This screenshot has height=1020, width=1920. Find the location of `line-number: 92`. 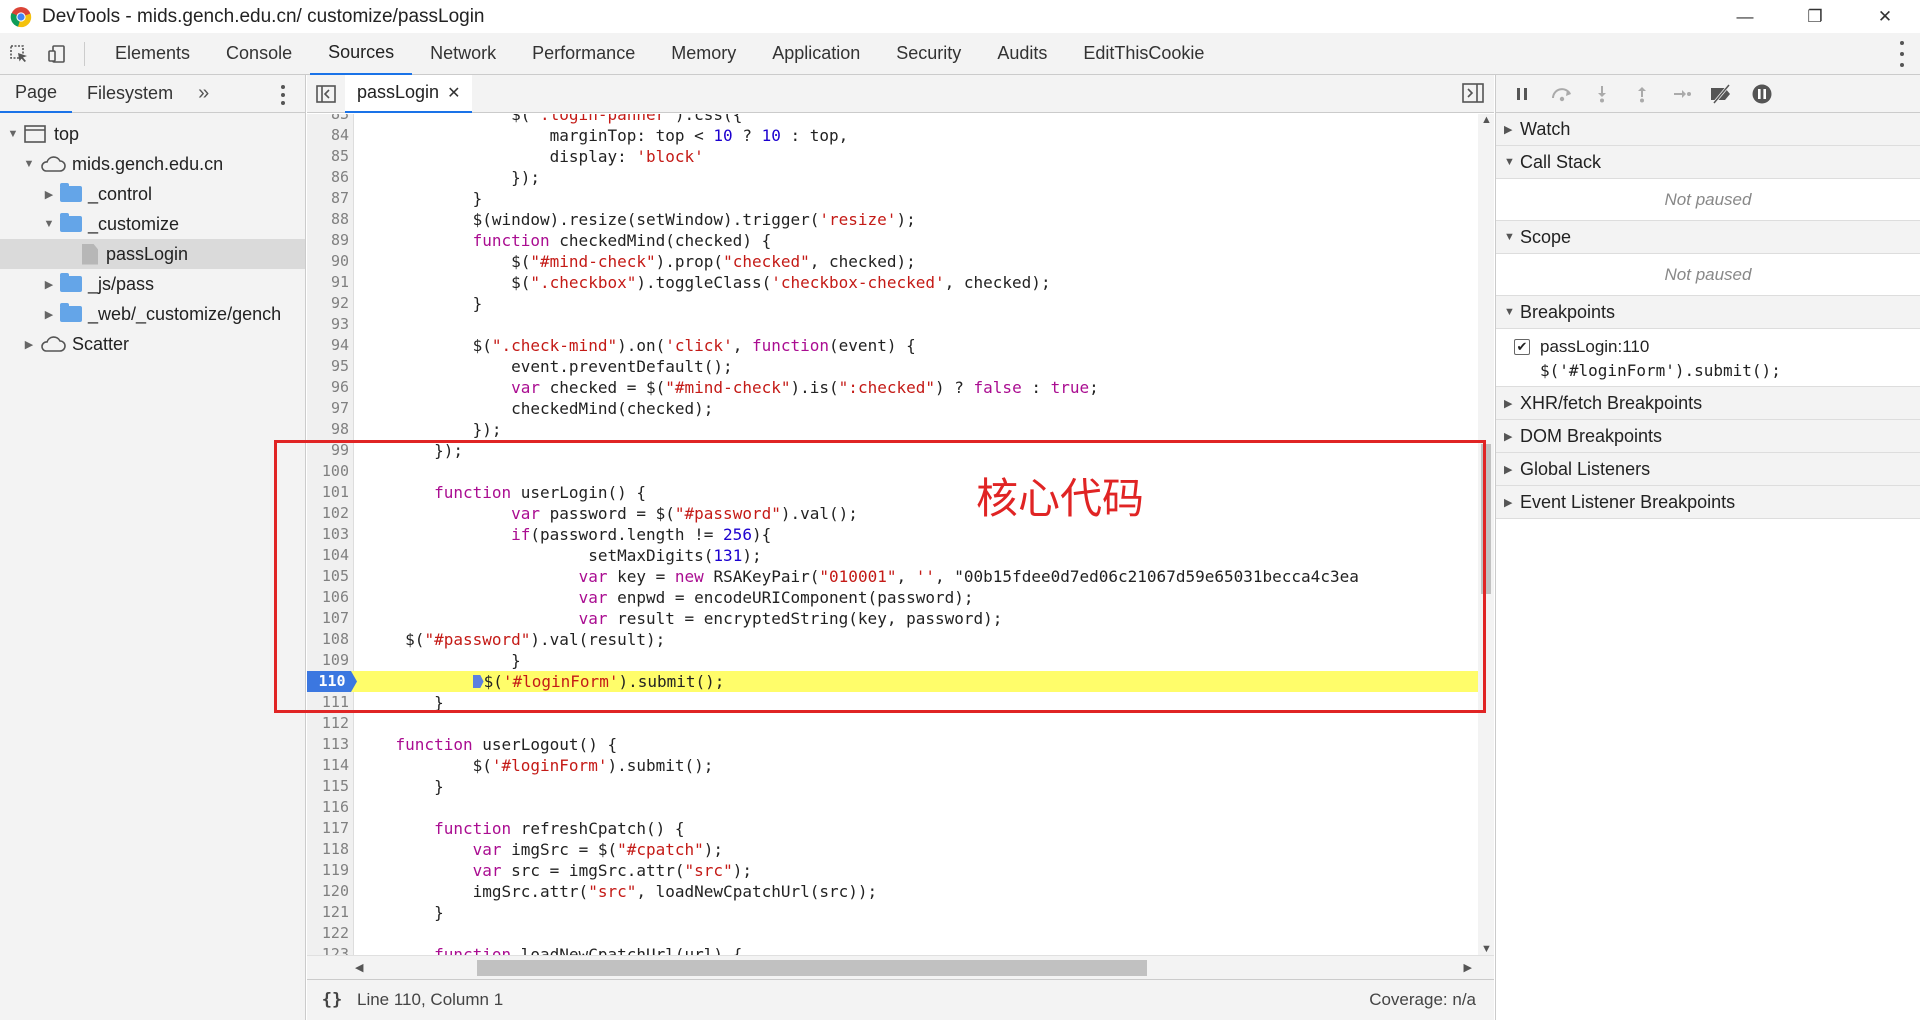

line-number: 92 is located at coordinates (328, 303).